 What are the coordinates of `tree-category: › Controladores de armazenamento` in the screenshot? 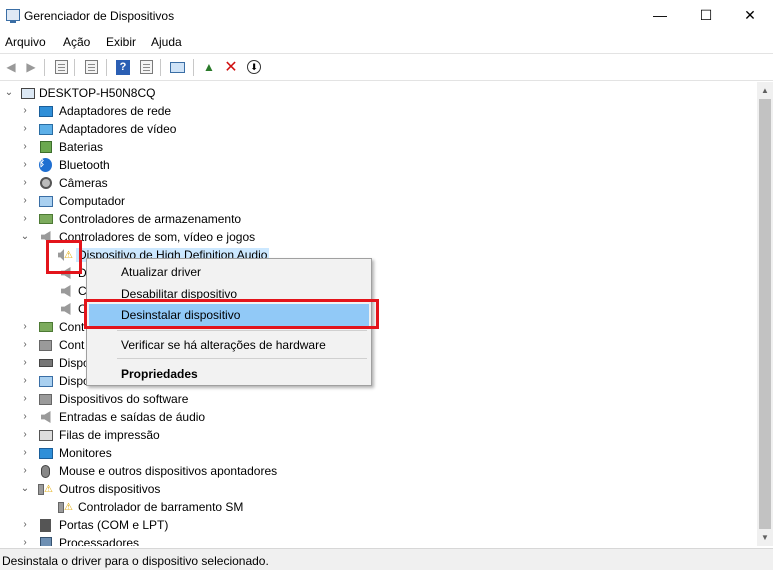 It's located at (378, 219).